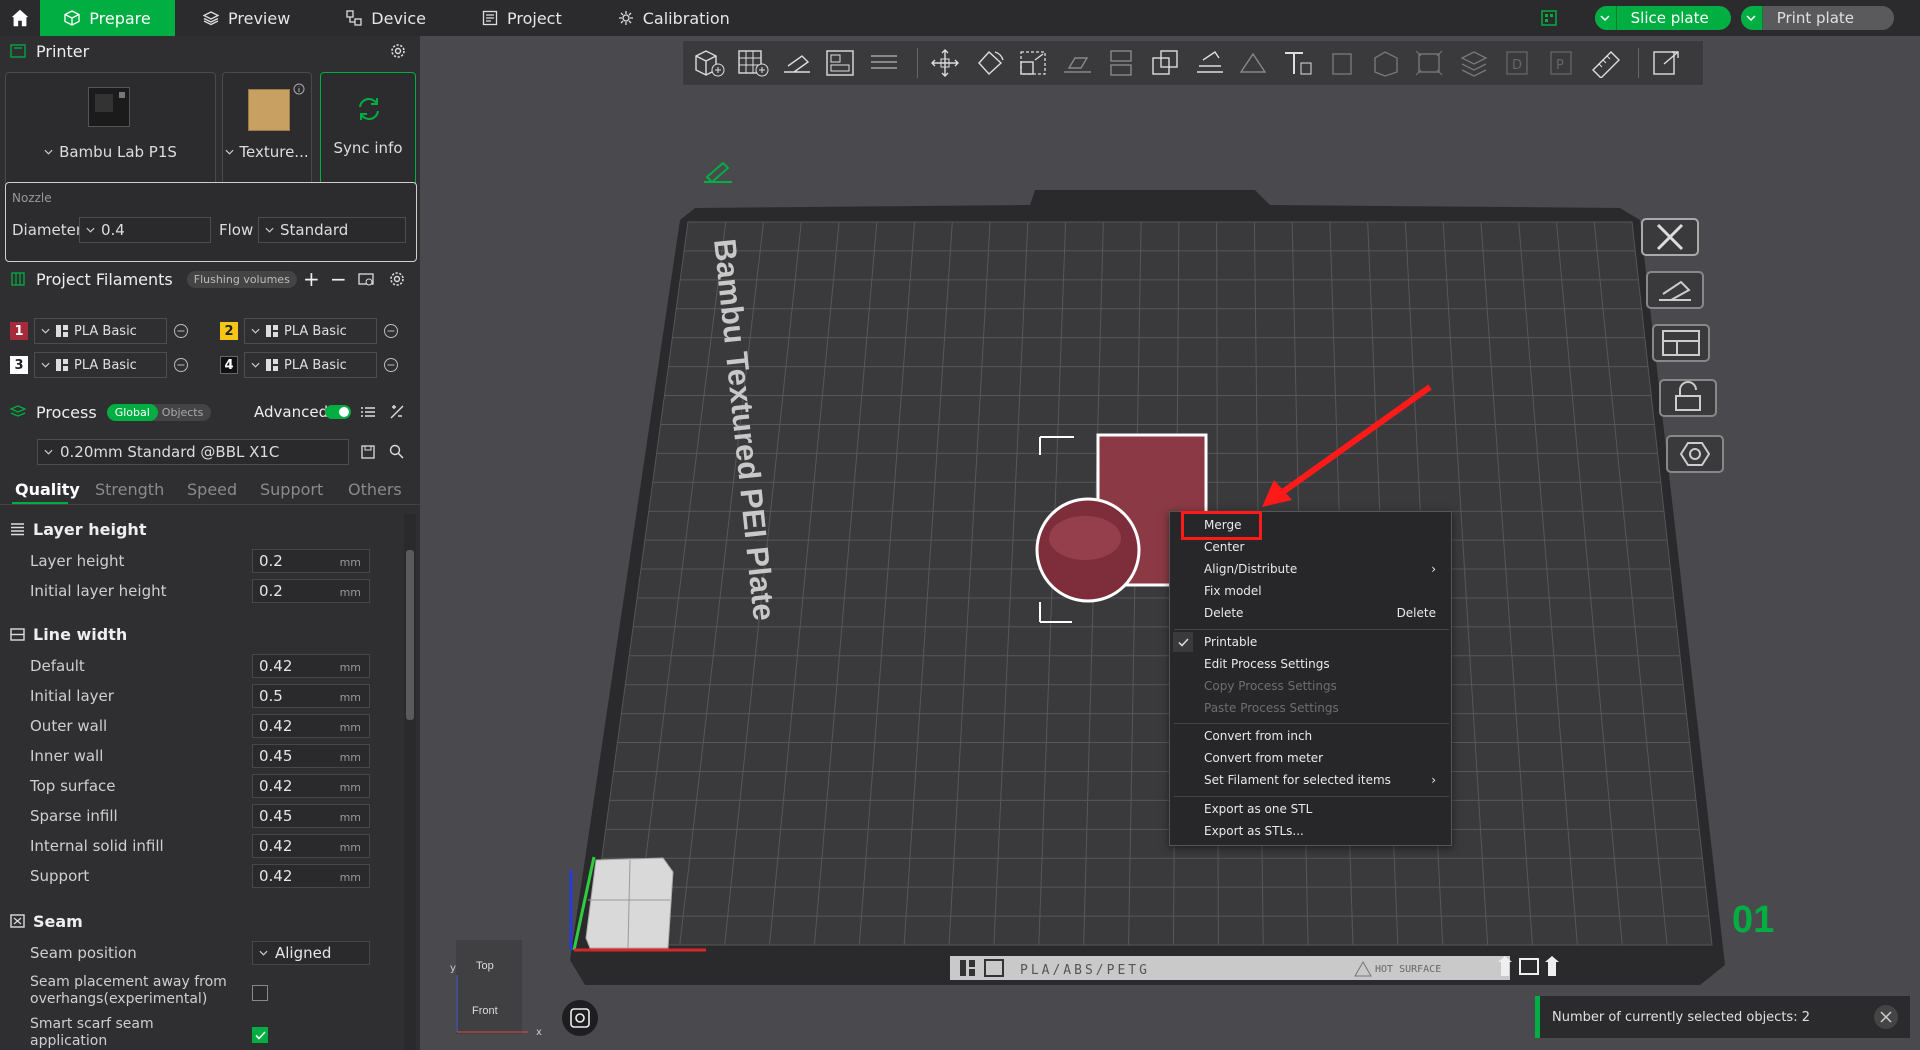 This screenshot has height=1050, width=1920. Describe the element at coordinates (1518, 63) in the screenshot. I see `view-d-icon: D` at that location.